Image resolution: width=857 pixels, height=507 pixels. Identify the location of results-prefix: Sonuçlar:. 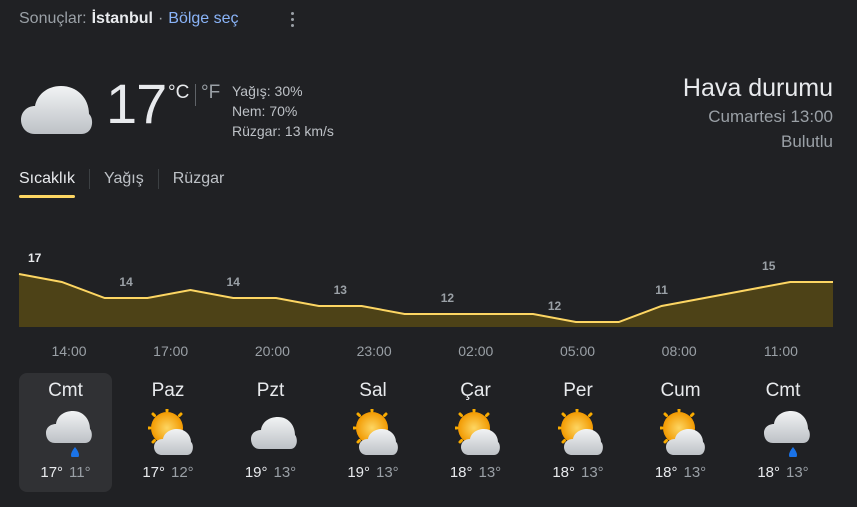
(53, 18).